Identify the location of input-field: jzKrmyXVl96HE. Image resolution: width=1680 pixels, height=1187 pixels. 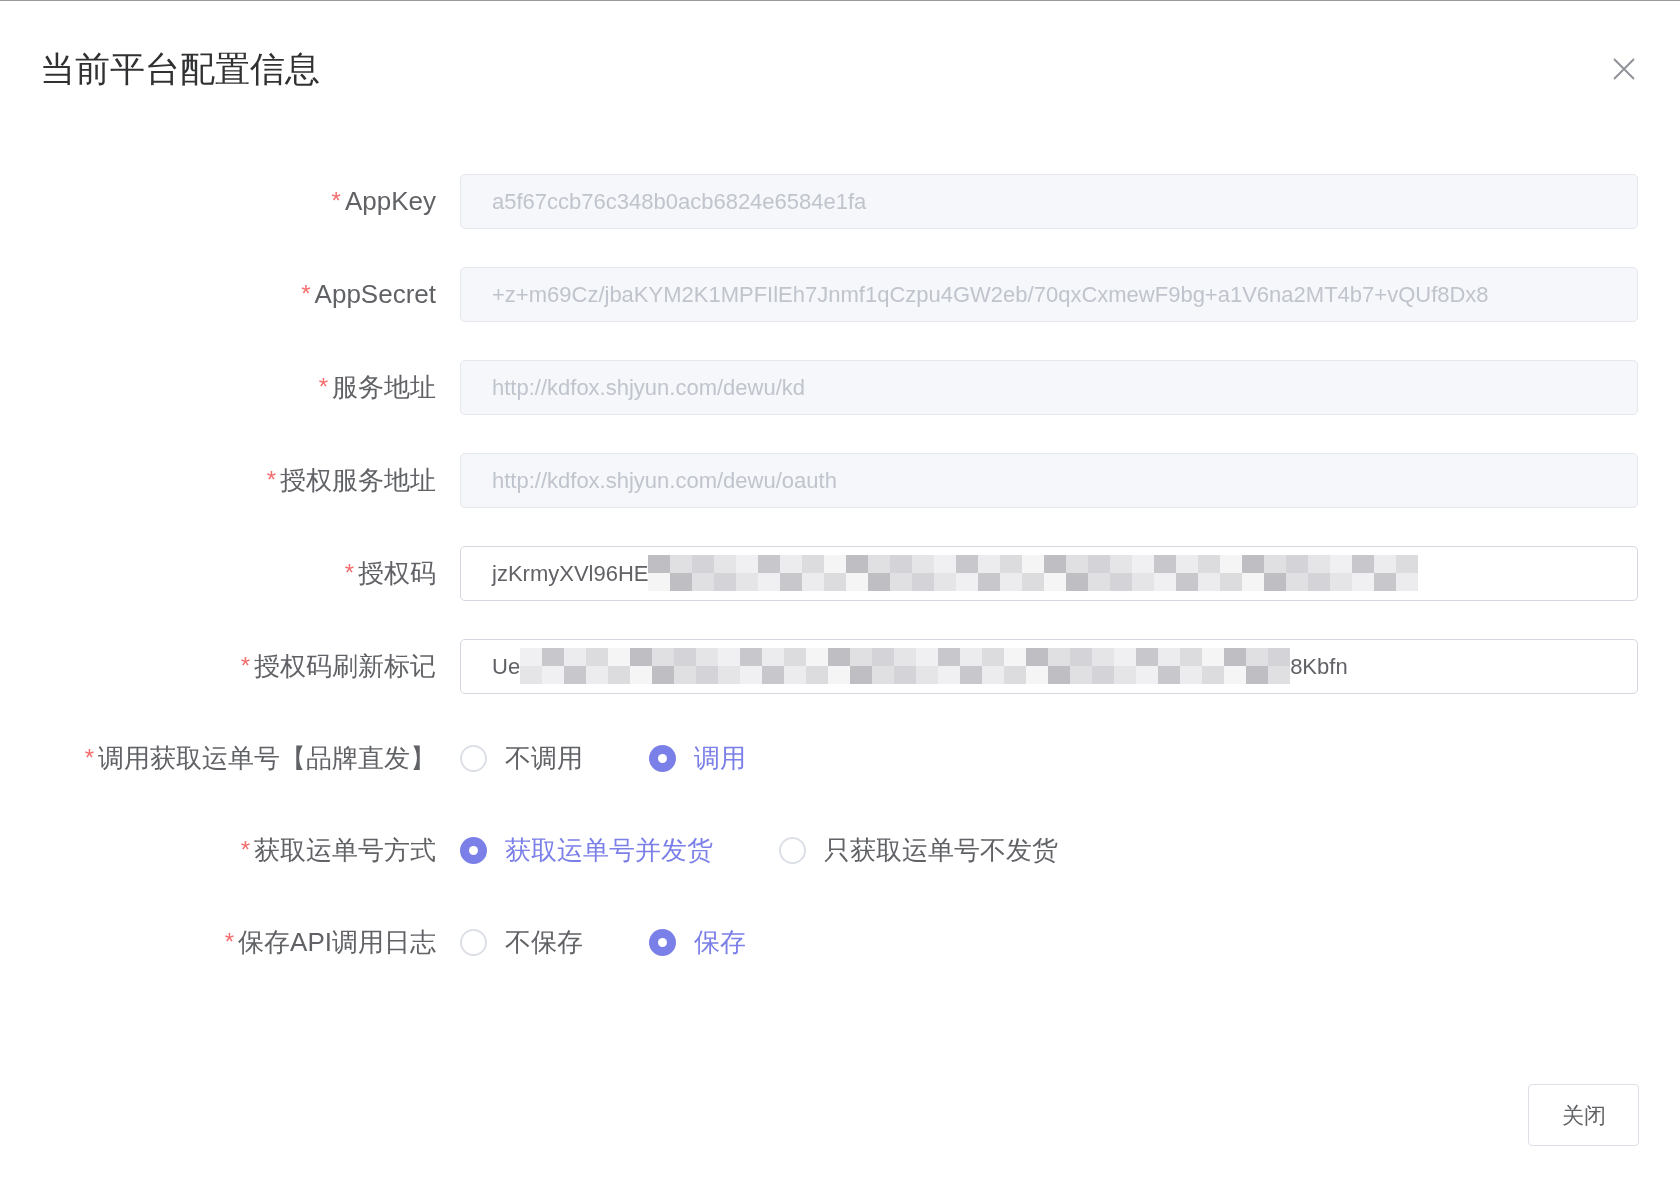
(1049, 573).